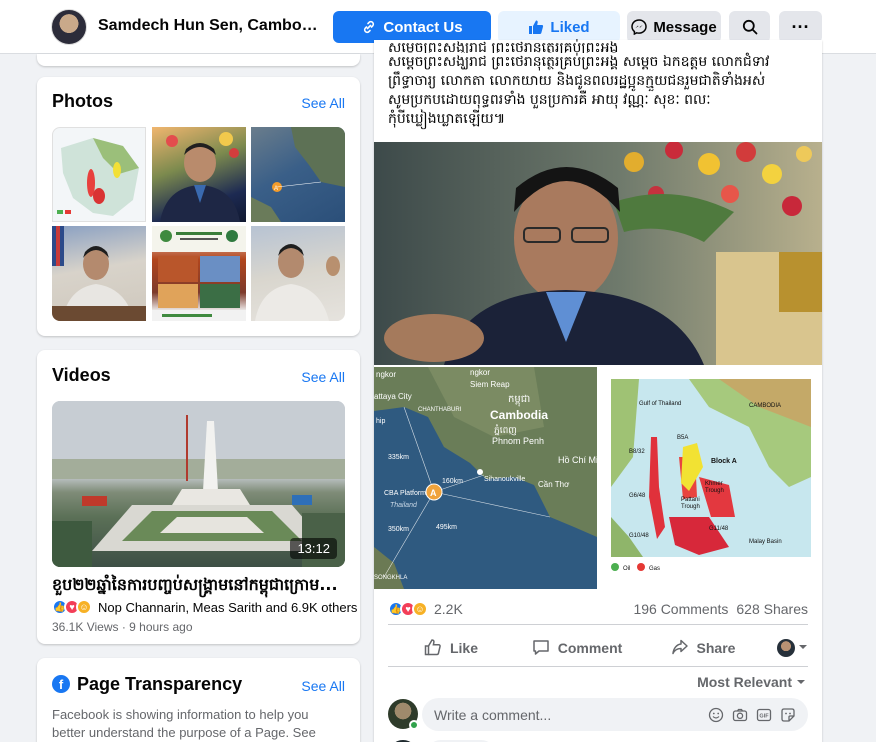 The height and width of the screenshot is (742, 876). What do you see at coordinates (598, 609) in the screenshot?
I see `post-stats: 👍 ♥ ☺ 2.2K 196 Comments 628 Shares` at bounding box center [598, 609].